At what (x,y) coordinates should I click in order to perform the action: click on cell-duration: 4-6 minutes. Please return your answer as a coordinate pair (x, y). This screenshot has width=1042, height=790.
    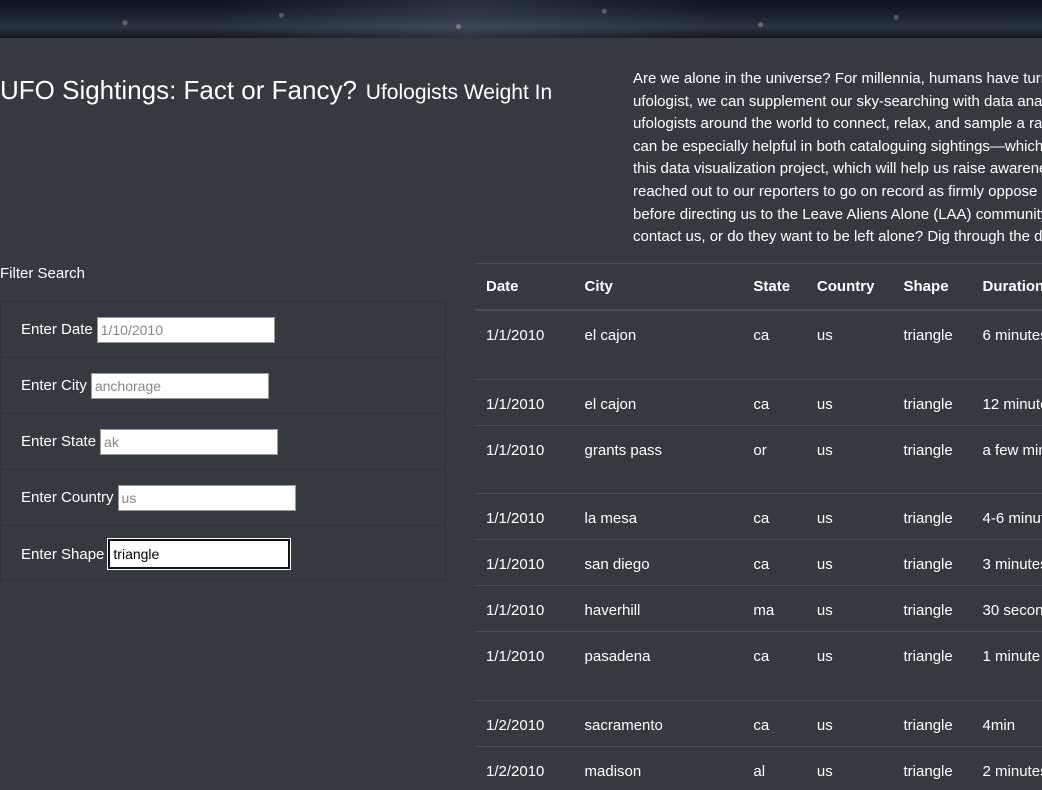
    Looking at the image, I should click on (1006, 516).